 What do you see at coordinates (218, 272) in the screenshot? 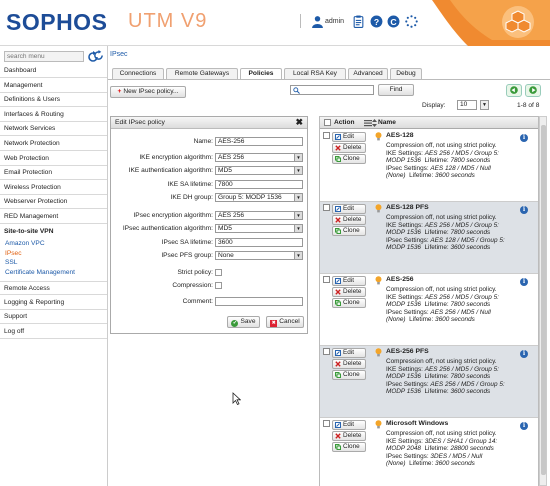
I see `strict-policy-checkbox` at bounding box center [218, 272].